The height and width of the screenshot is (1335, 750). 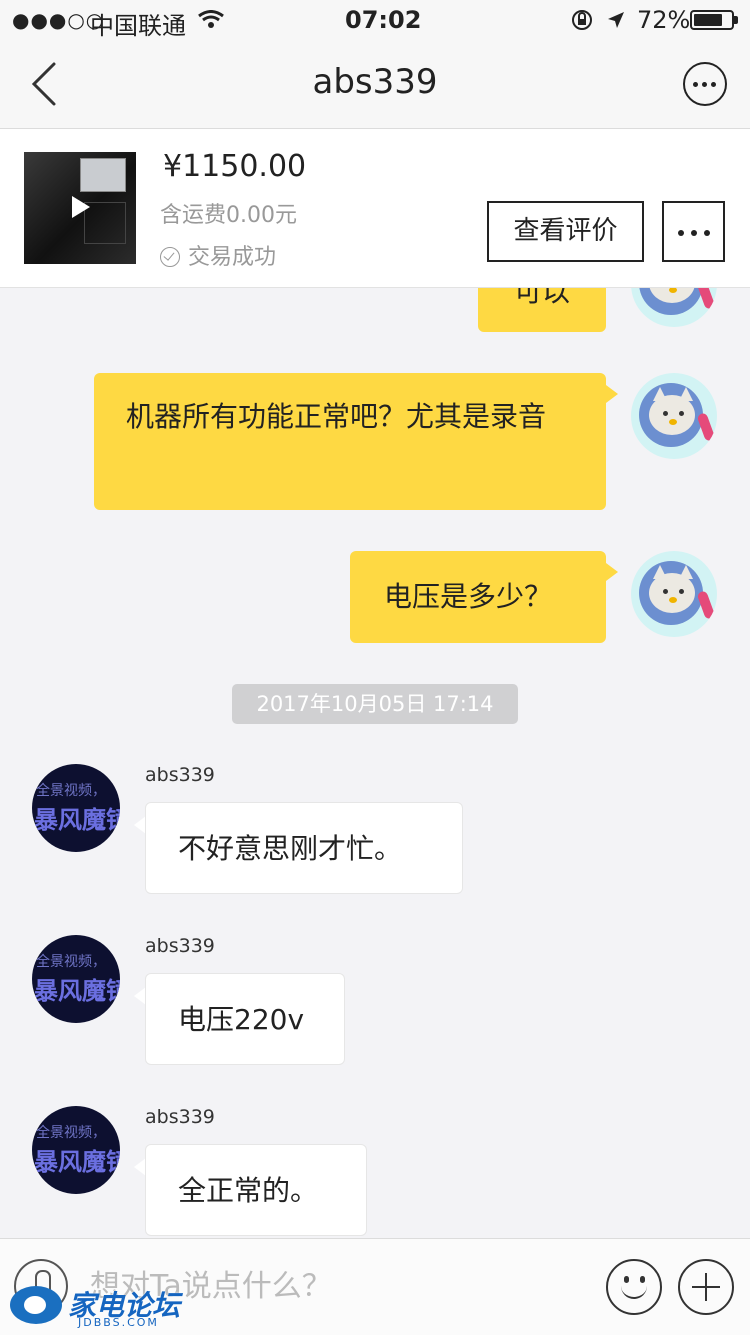 What do you see at coordinates (582, 20) in the screenshot?
I see `rotation-lock-icon` at bounding box center [582, 20].